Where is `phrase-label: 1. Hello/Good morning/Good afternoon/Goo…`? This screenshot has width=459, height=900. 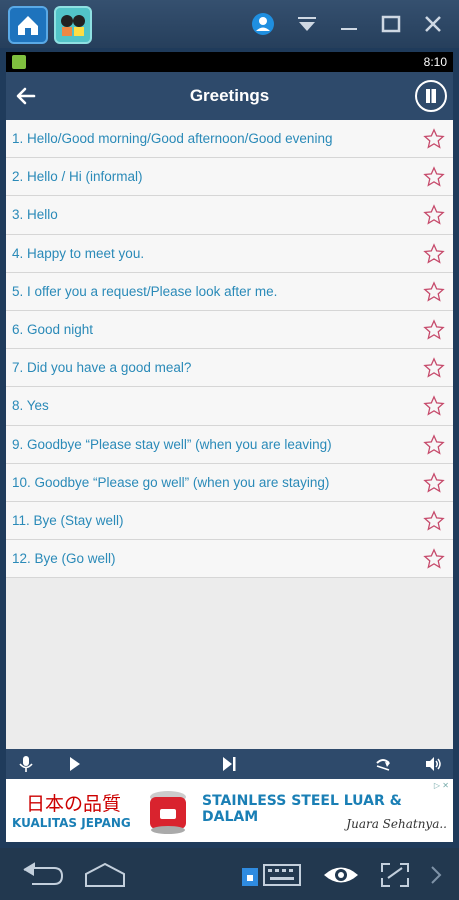 phrase-label: 1. Hello/Good morning/Good afternoon/Goo… is located at coordinates (172, 138).